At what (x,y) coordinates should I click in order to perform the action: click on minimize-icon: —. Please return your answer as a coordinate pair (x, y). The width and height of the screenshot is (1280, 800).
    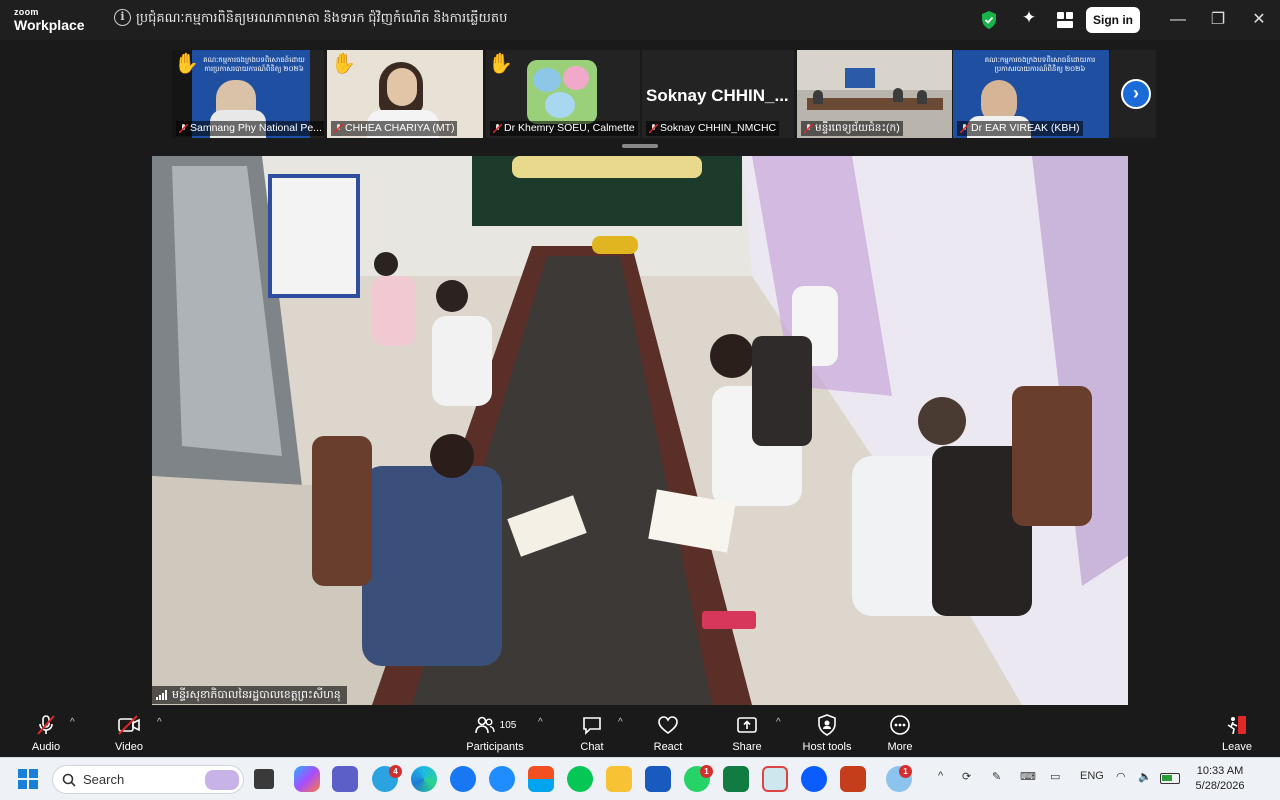
    Looking at the image, I should click on (1178, 20).